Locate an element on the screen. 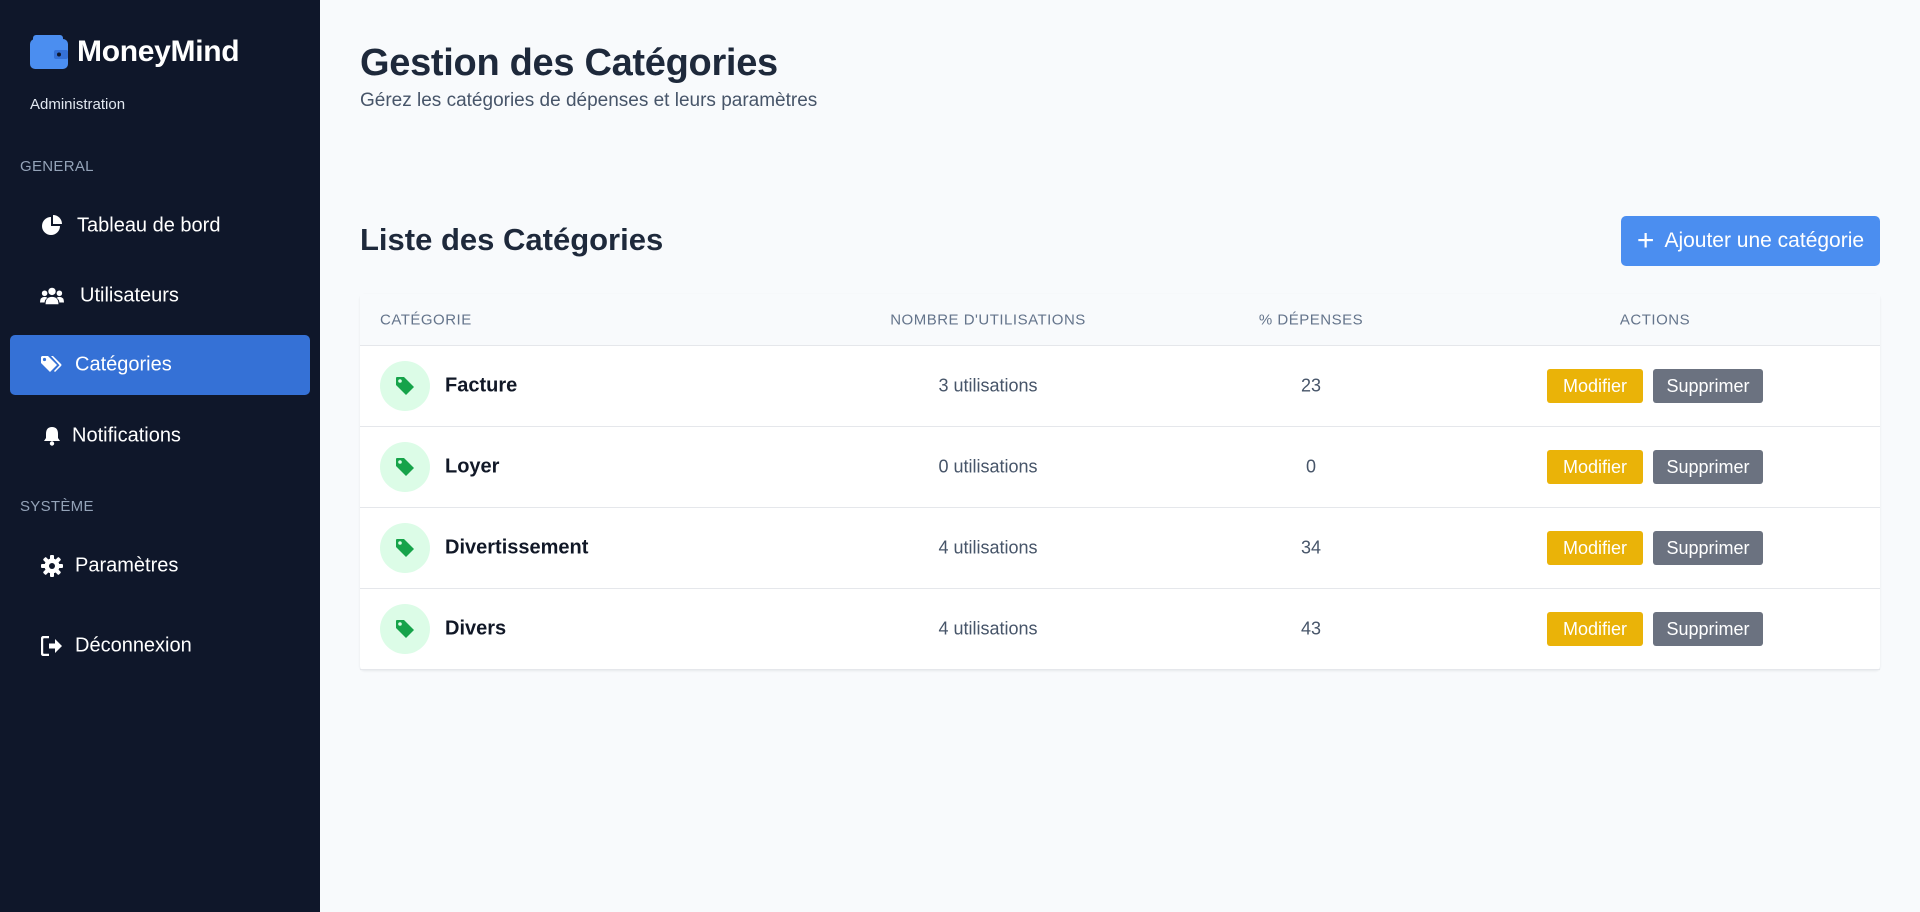 The image size is (1920, 912). sidebar-item-logout: Déconnexion is located at coordinates (160, 646).